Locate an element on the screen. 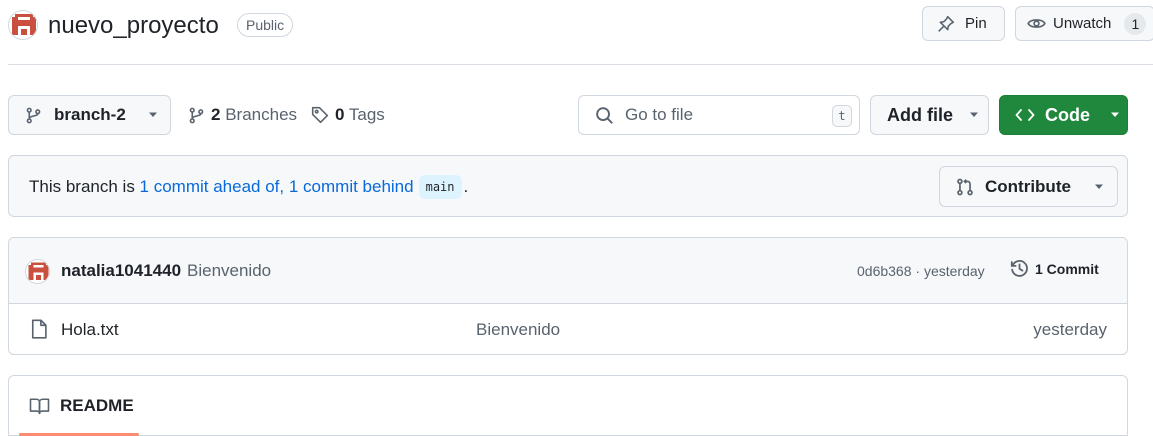 The width and height of the screenshot is (1153, 436). code-label: Code is located at coordinates (1067, 114).